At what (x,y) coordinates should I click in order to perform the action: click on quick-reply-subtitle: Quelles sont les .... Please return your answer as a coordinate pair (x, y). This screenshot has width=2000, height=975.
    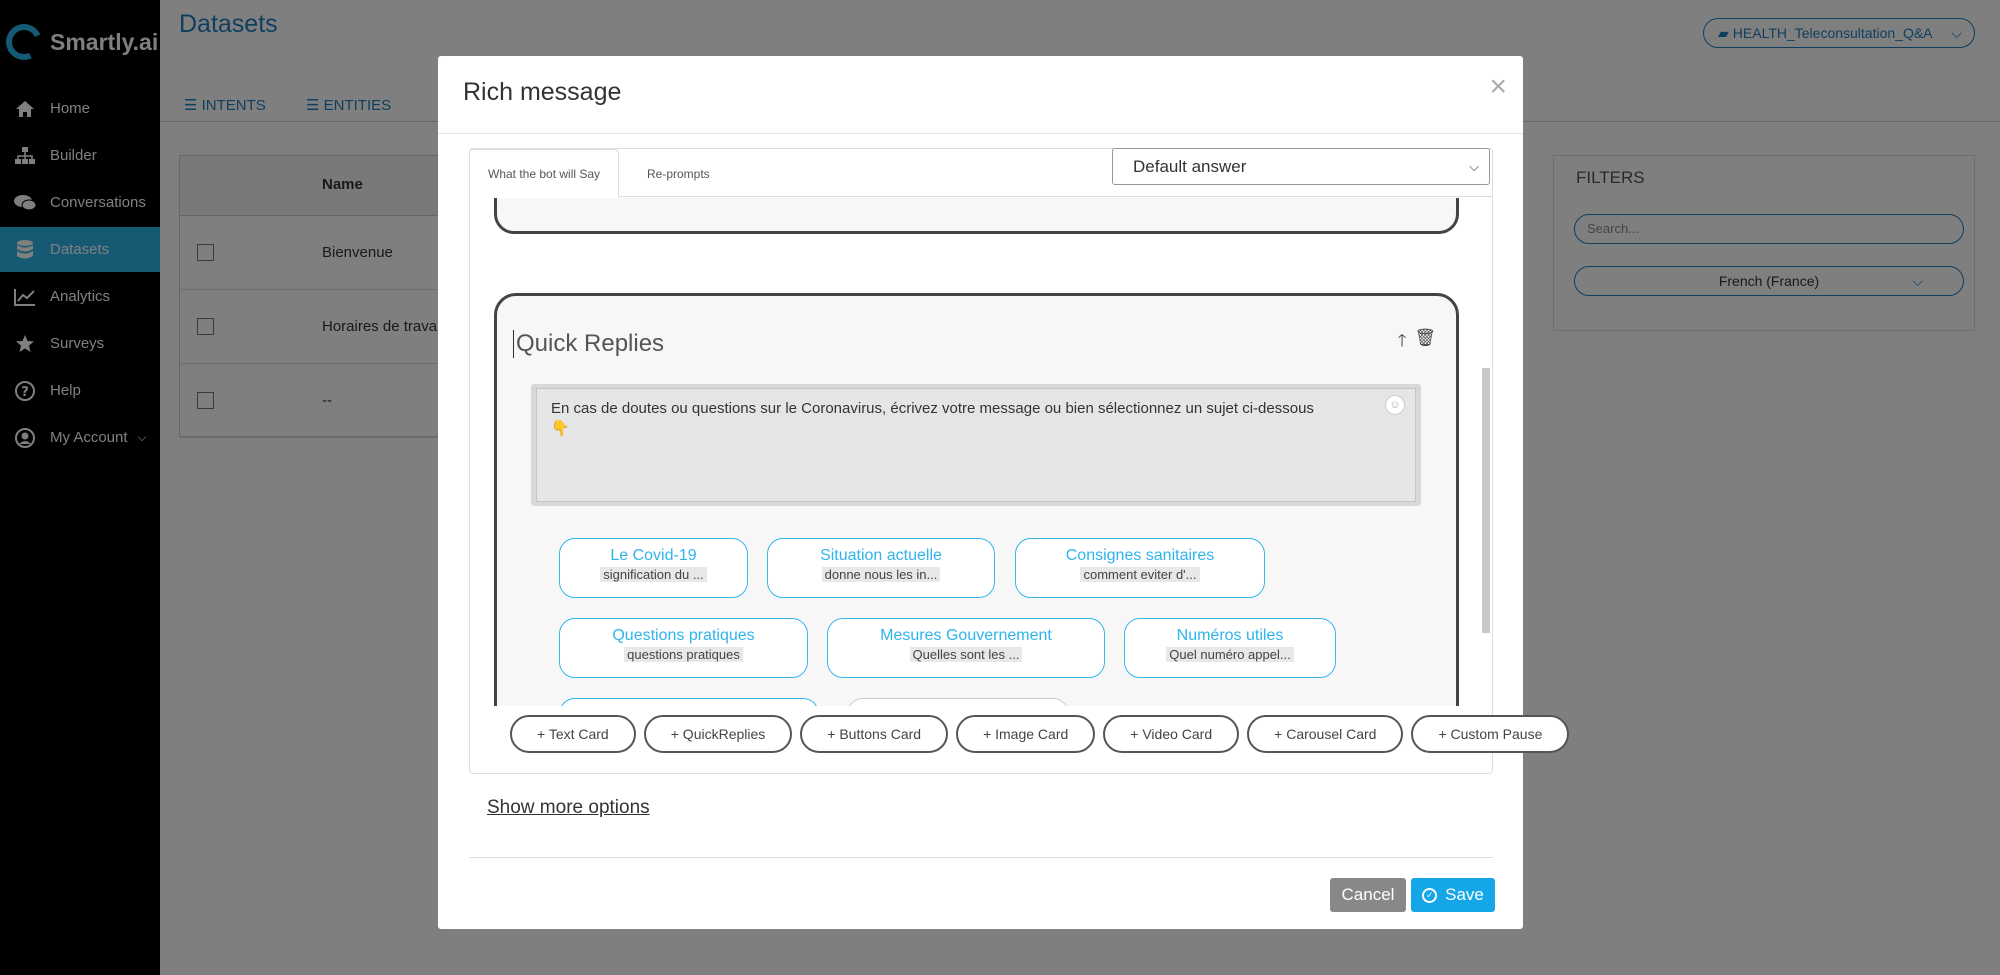
    Looking at the image, I should click on (966, 654).